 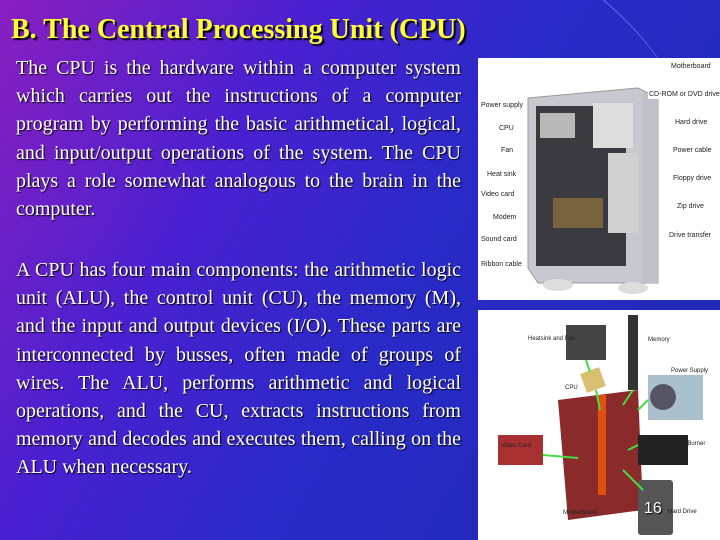 What do you see at coordinates (505, 218) in the screenshot?
I see `label-modem: Modem` at bounding box center [505, 218].